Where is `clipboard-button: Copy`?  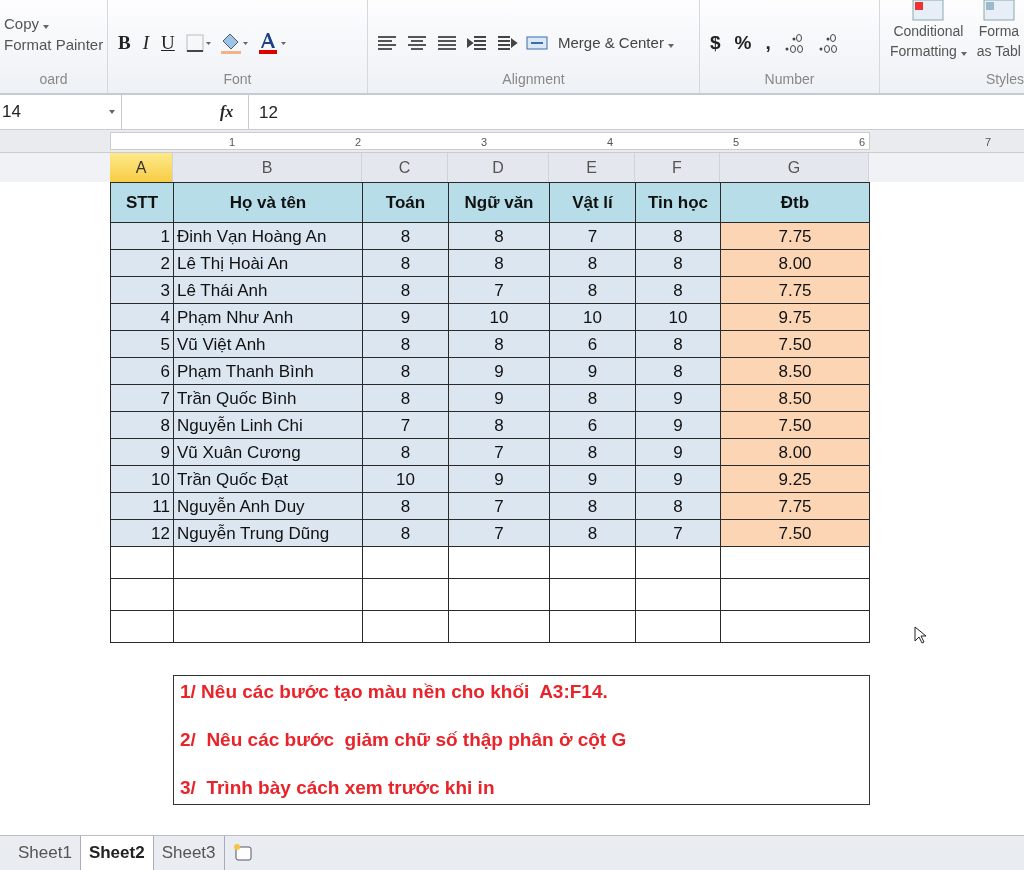 clipboard-button: Copy is located at coordinates (27, 23).